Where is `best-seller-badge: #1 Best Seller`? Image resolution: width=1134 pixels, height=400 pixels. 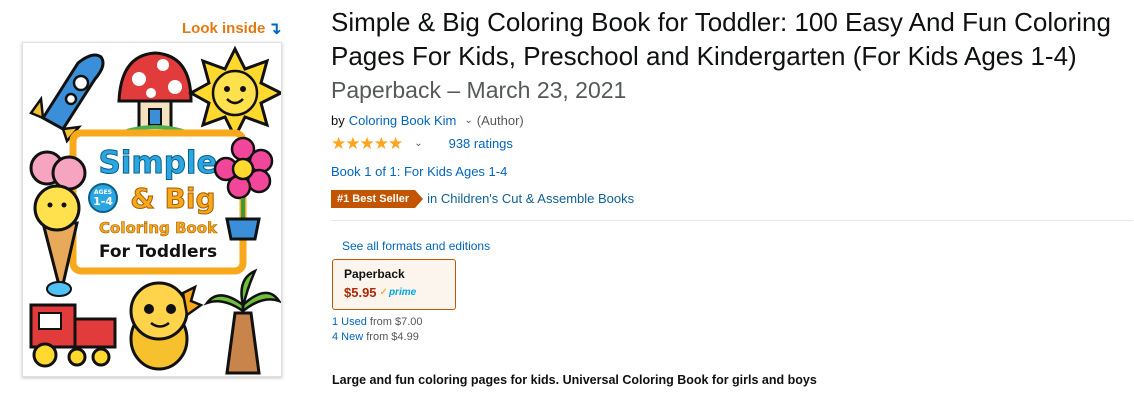 best-seller-badge: #1 Best Seller is located at coordinates (377, 198).